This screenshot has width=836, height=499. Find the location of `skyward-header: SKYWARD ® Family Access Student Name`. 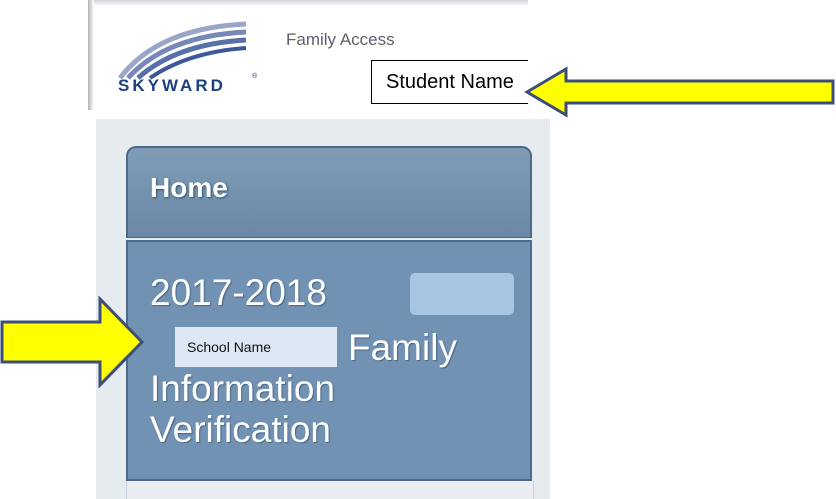

skyward-header: SKYWARD ® Family Access Student Name is located at coordinates (308, 55).